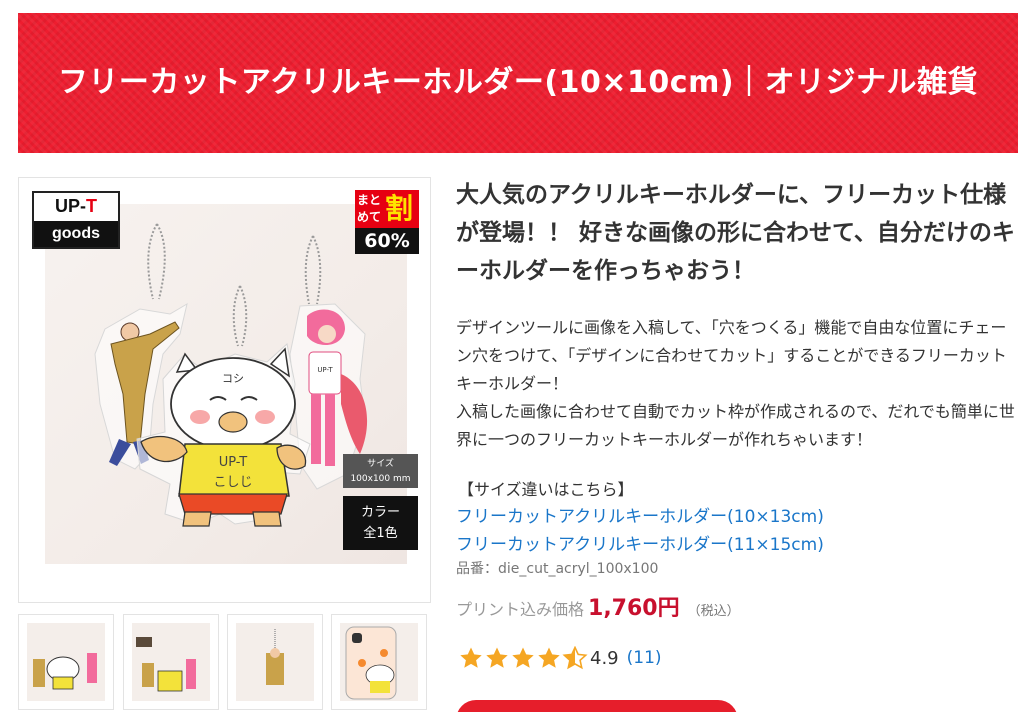  What do you see at coordinates (369, 208) in the screenshot?
I see `discount-label: まと めて` at bounding box center [369, 208].